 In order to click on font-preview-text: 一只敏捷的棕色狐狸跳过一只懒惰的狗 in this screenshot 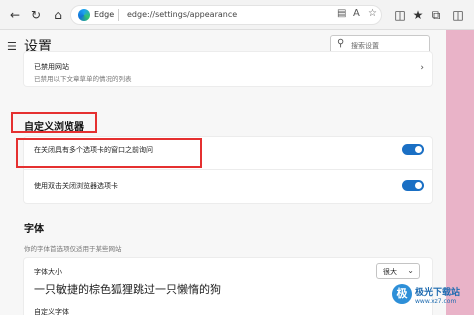, I will do `click(127, 289)`.